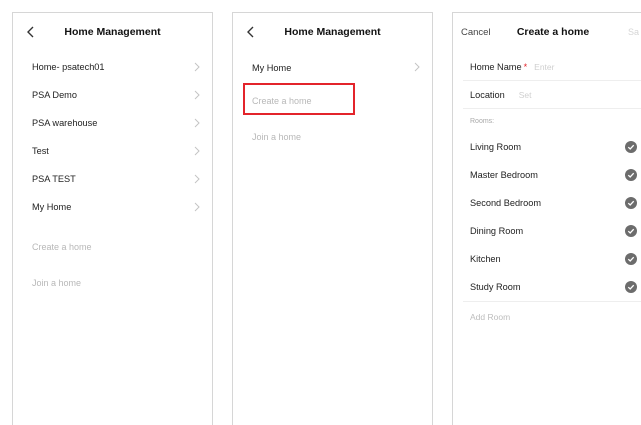  What do you see at coordinates (65, 123) in the screenshot?
I see `home-name: PSA warehouse` at bounding box center [65, 123].